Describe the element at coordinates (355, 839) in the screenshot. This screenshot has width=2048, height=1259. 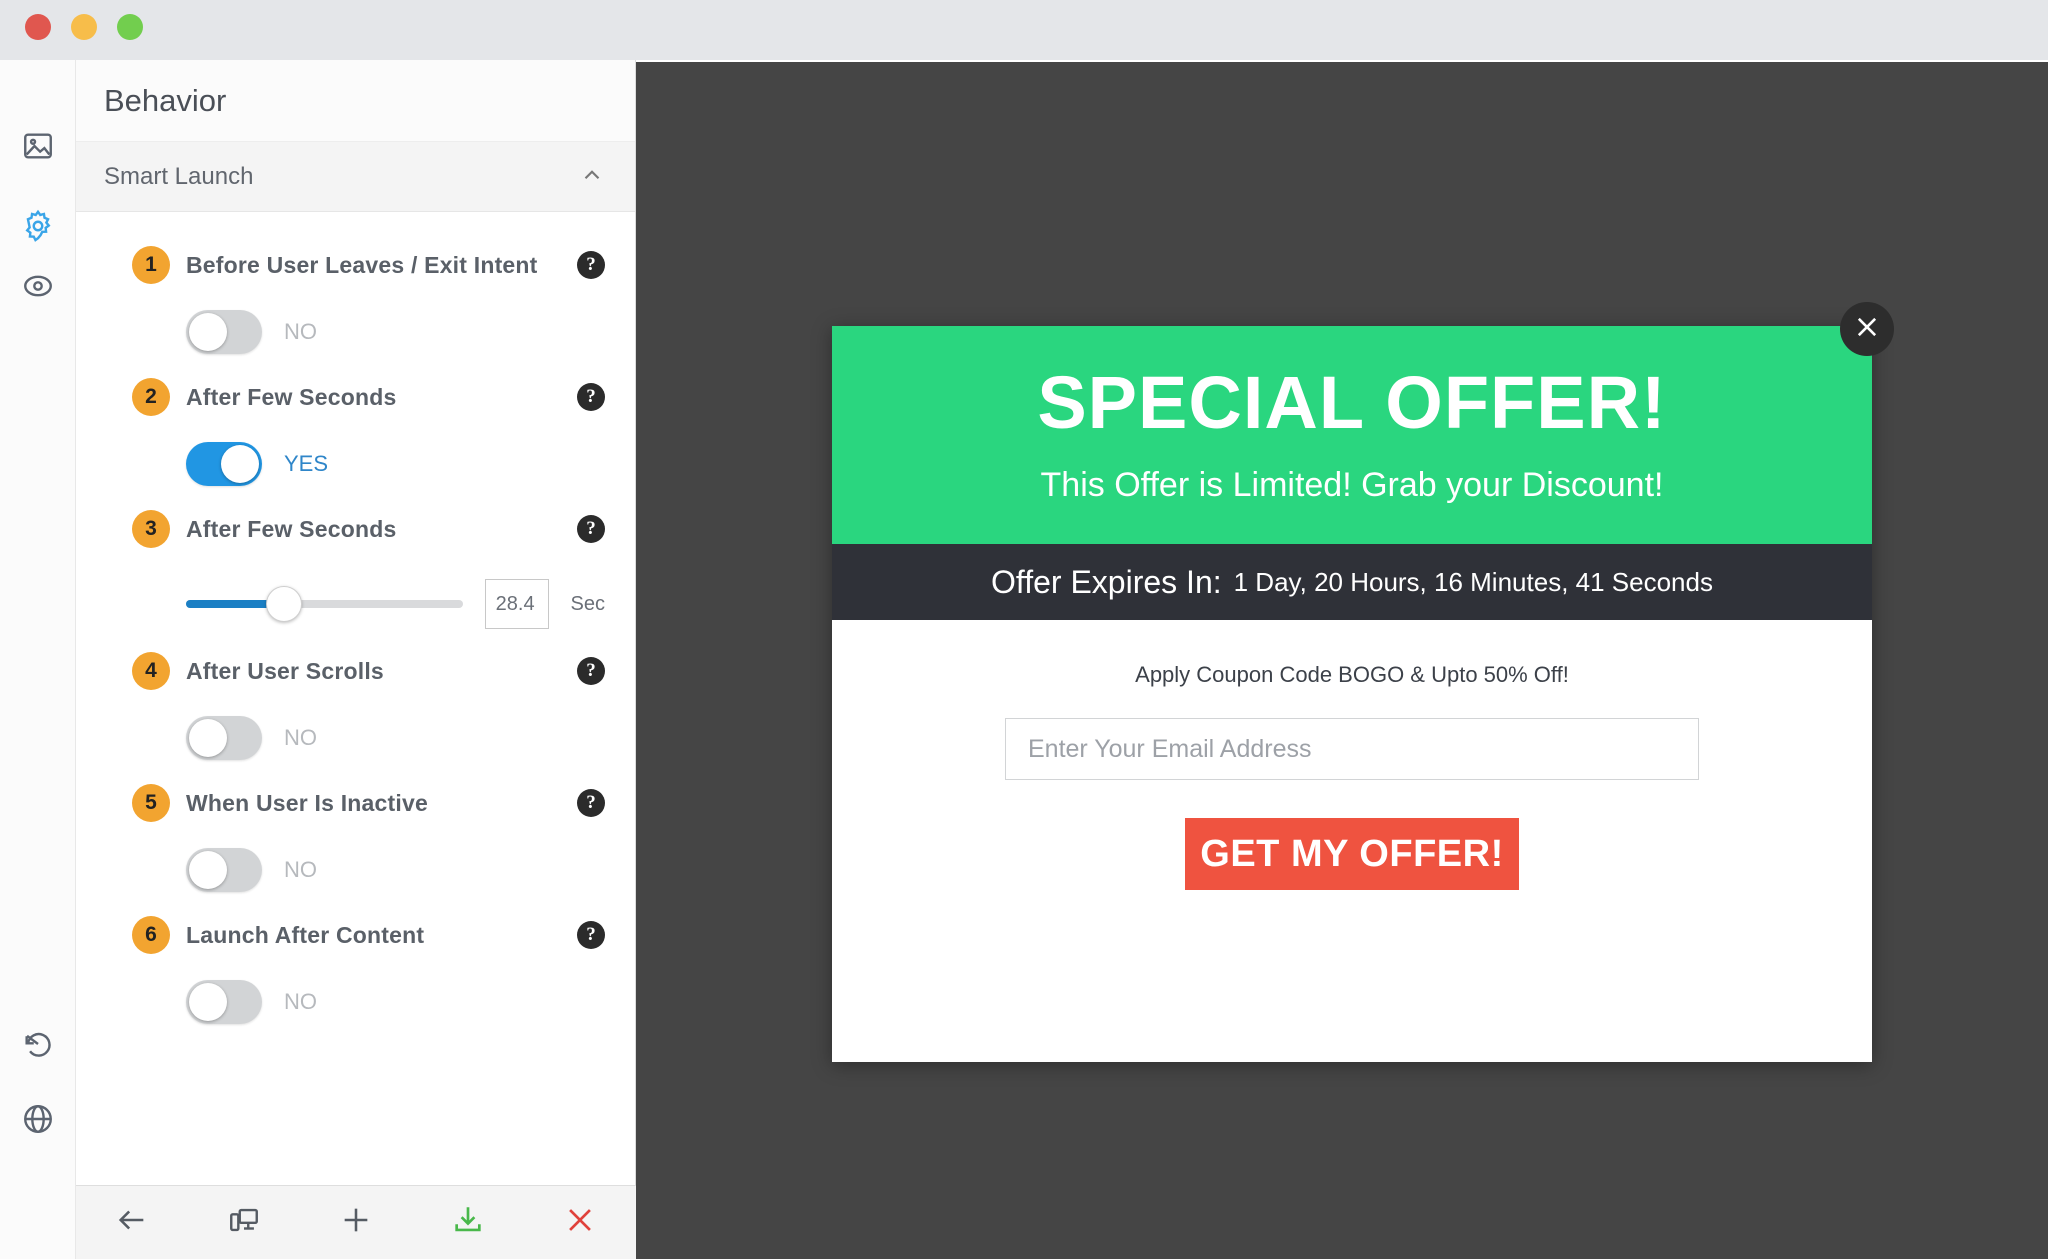
I see `setting-row-user-inactive: 5 When User Is Inactive ? NO` at that location.